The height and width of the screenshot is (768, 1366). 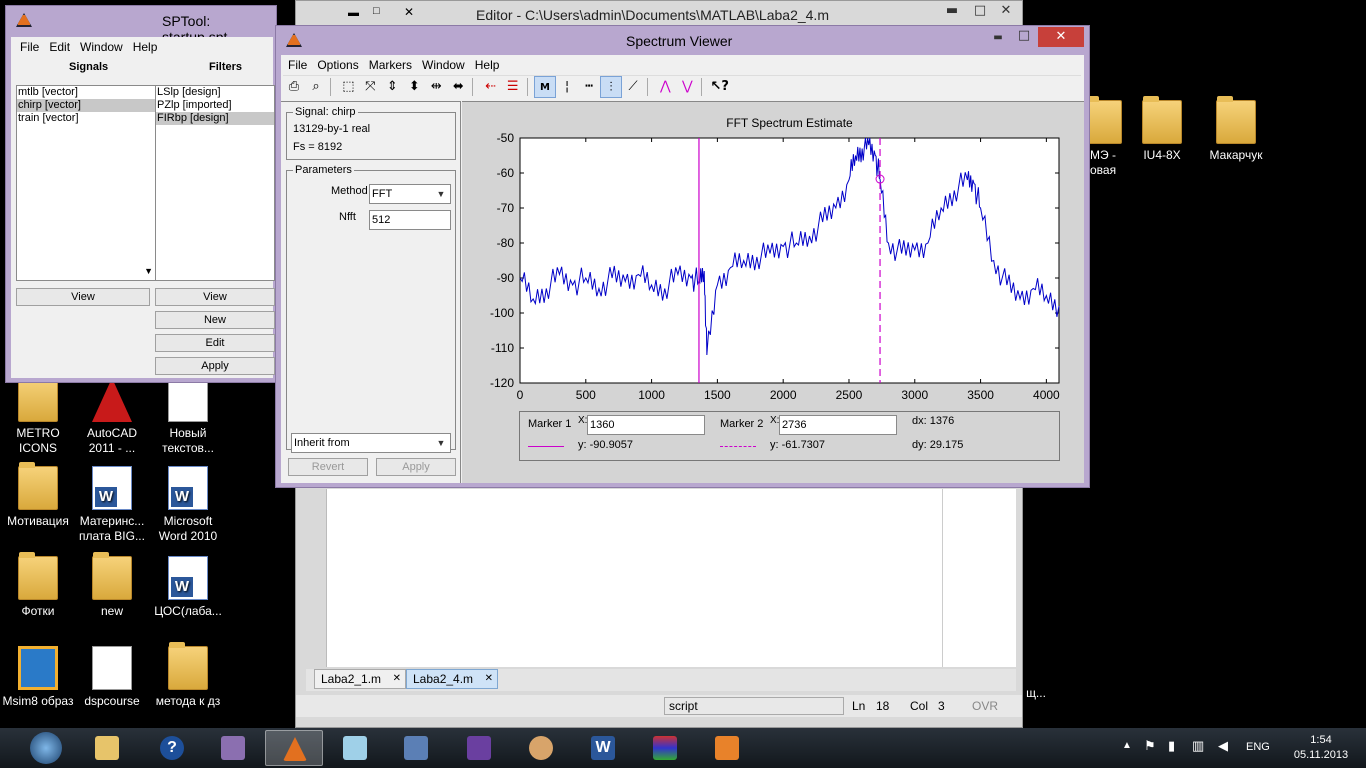 What do you see at coordinates (392, 87) in the screenshot?
I see `zoom-y-in-icon: ⇕` at bounding box center [392, 87].